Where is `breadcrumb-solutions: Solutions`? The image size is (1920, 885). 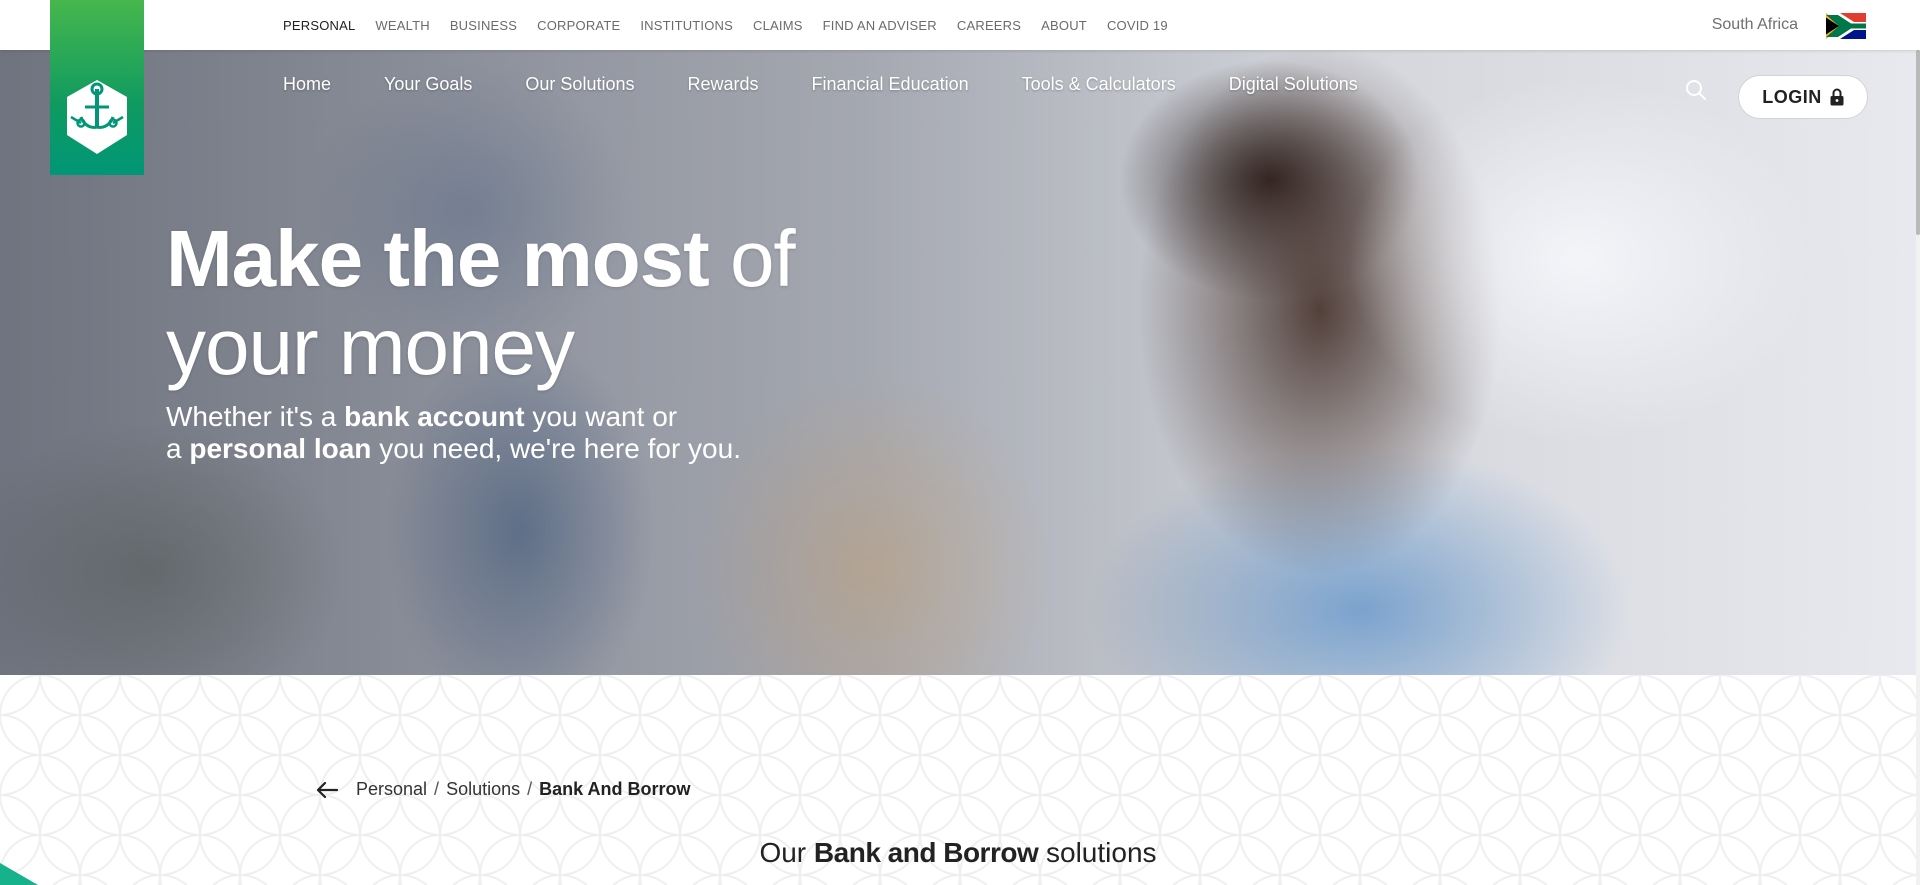 breadcrumb-solutions: Solutions is located at coordinates (483, 789).